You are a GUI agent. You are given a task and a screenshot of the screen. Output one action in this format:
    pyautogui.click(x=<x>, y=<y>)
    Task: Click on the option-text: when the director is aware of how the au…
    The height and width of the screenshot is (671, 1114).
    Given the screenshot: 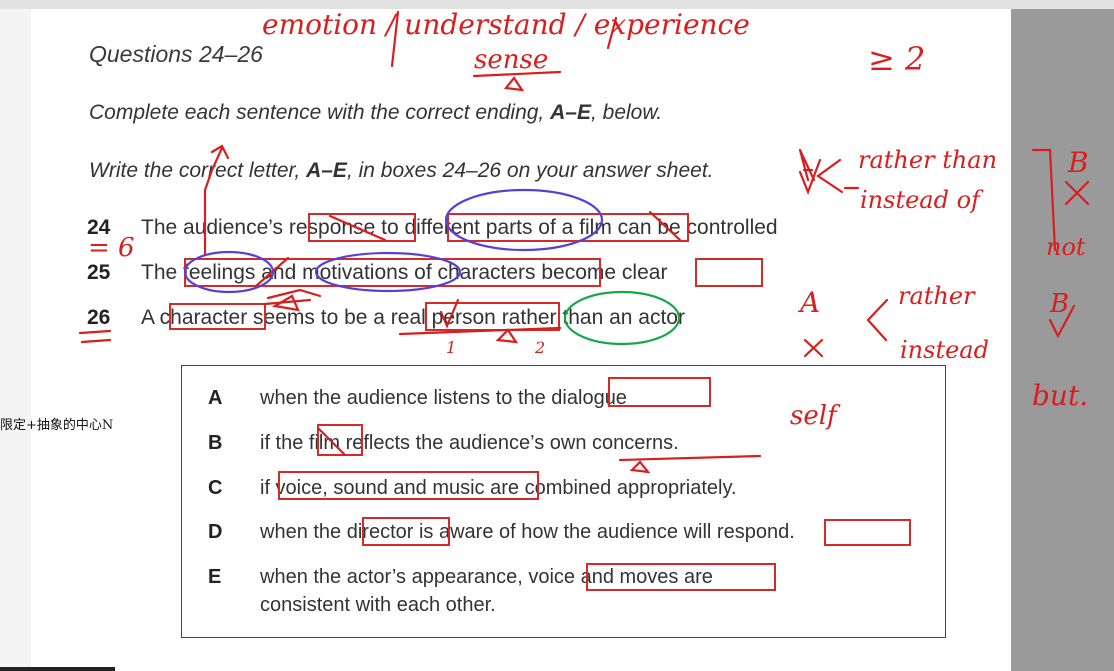 What is the action you would take?
    pyautogui.click(x=527, y=532)
    